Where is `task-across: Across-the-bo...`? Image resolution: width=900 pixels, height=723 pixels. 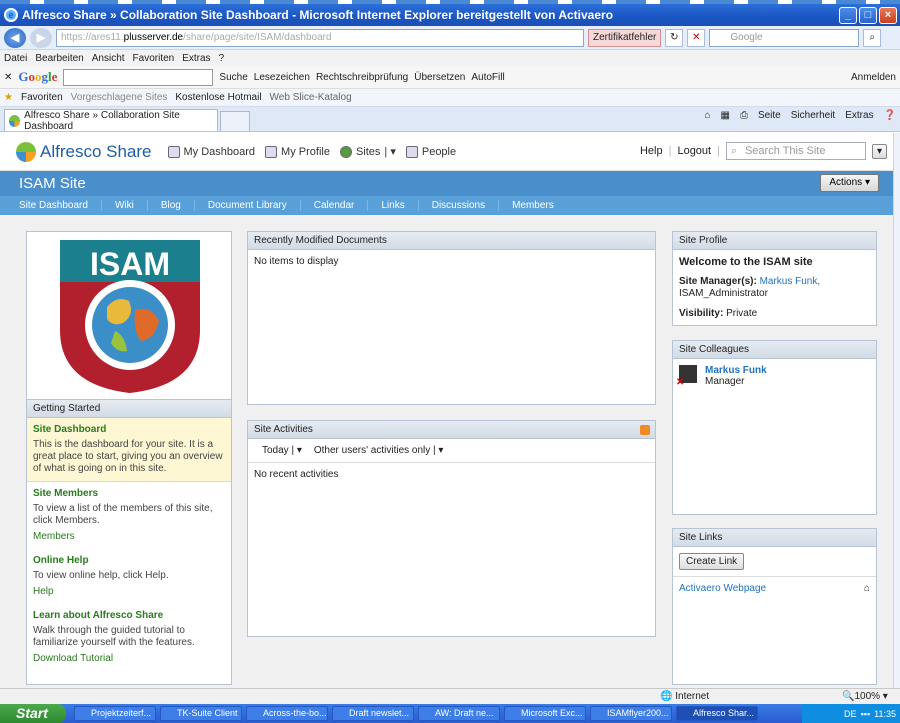
task-across: Across-the-bo... is located at coordinates (287, 713).